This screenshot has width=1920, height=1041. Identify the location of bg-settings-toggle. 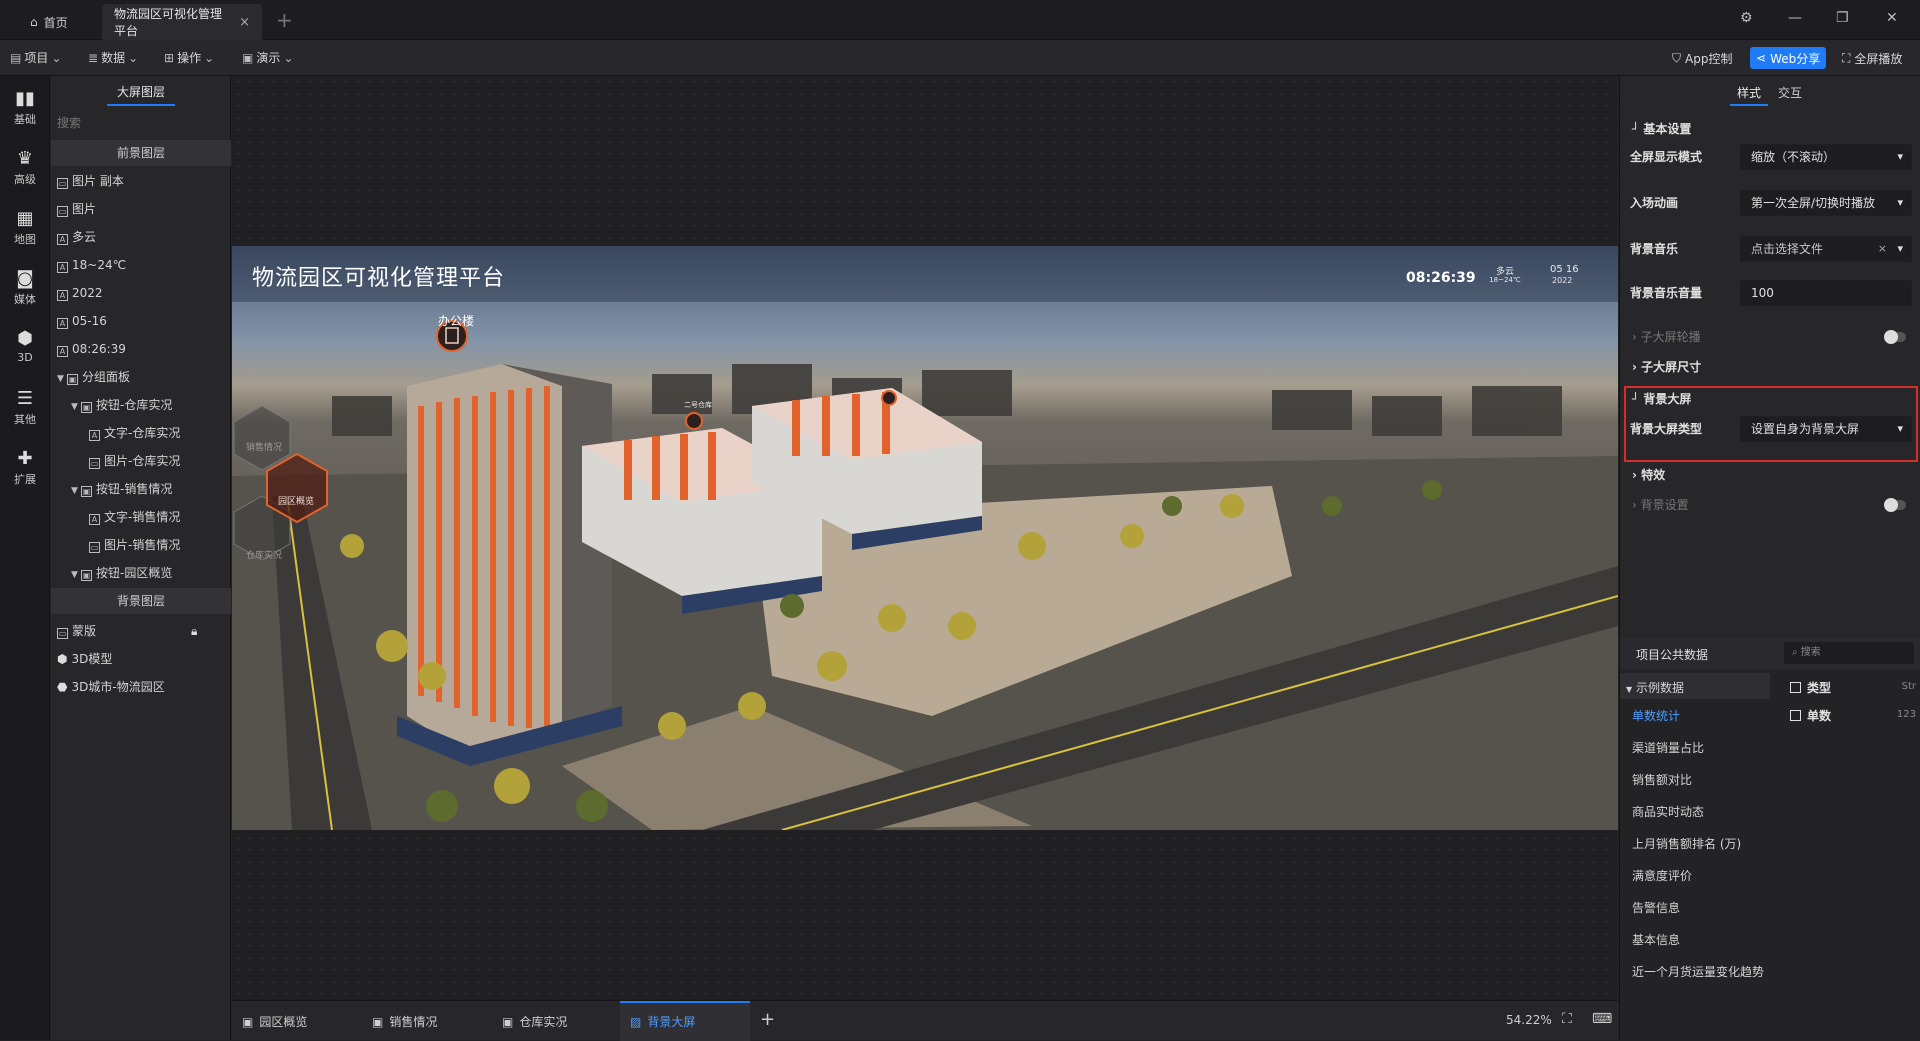
(1895, 505).